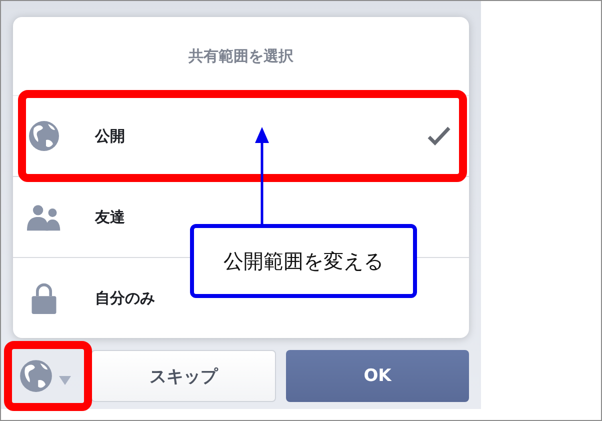  I want to click on caret-icon, so click(65, 380).